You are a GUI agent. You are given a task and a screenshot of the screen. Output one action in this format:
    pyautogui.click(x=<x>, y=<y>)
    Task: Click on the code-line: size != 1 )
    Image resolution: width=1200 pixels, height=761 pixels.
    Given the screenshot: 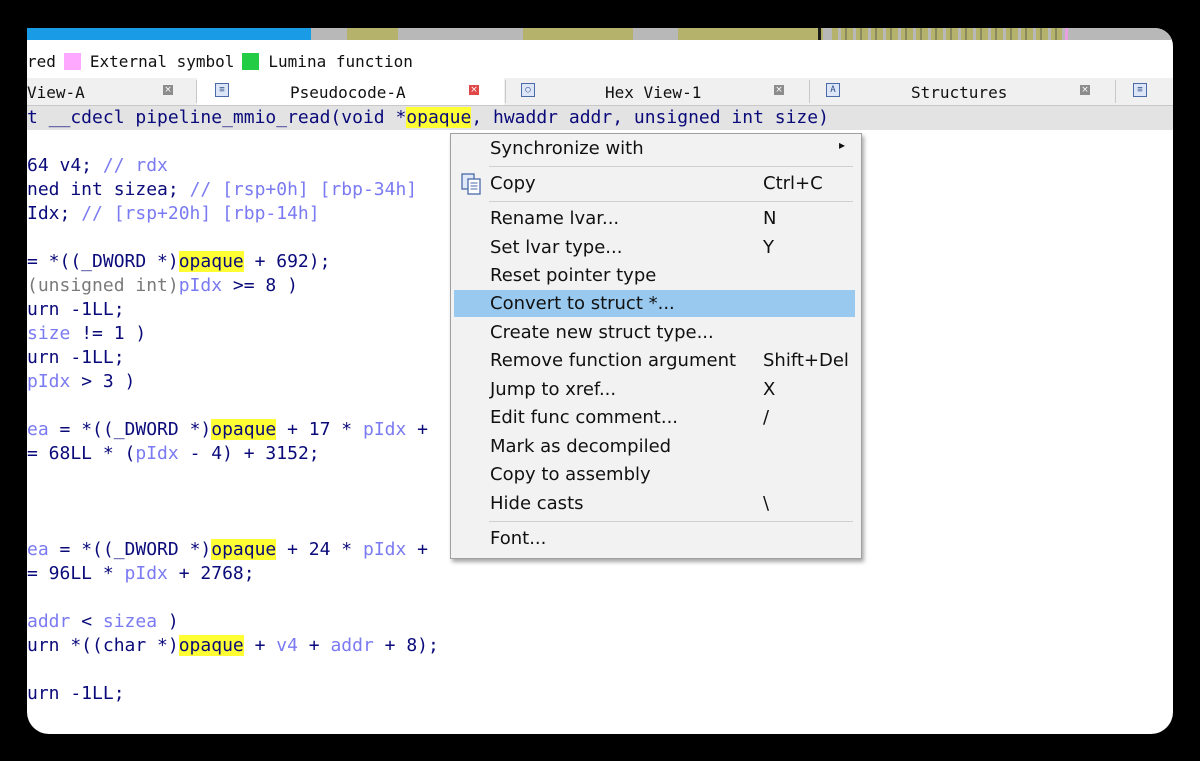 What is the action you would take?
    pyautogui.click(x=86, y=334)
    